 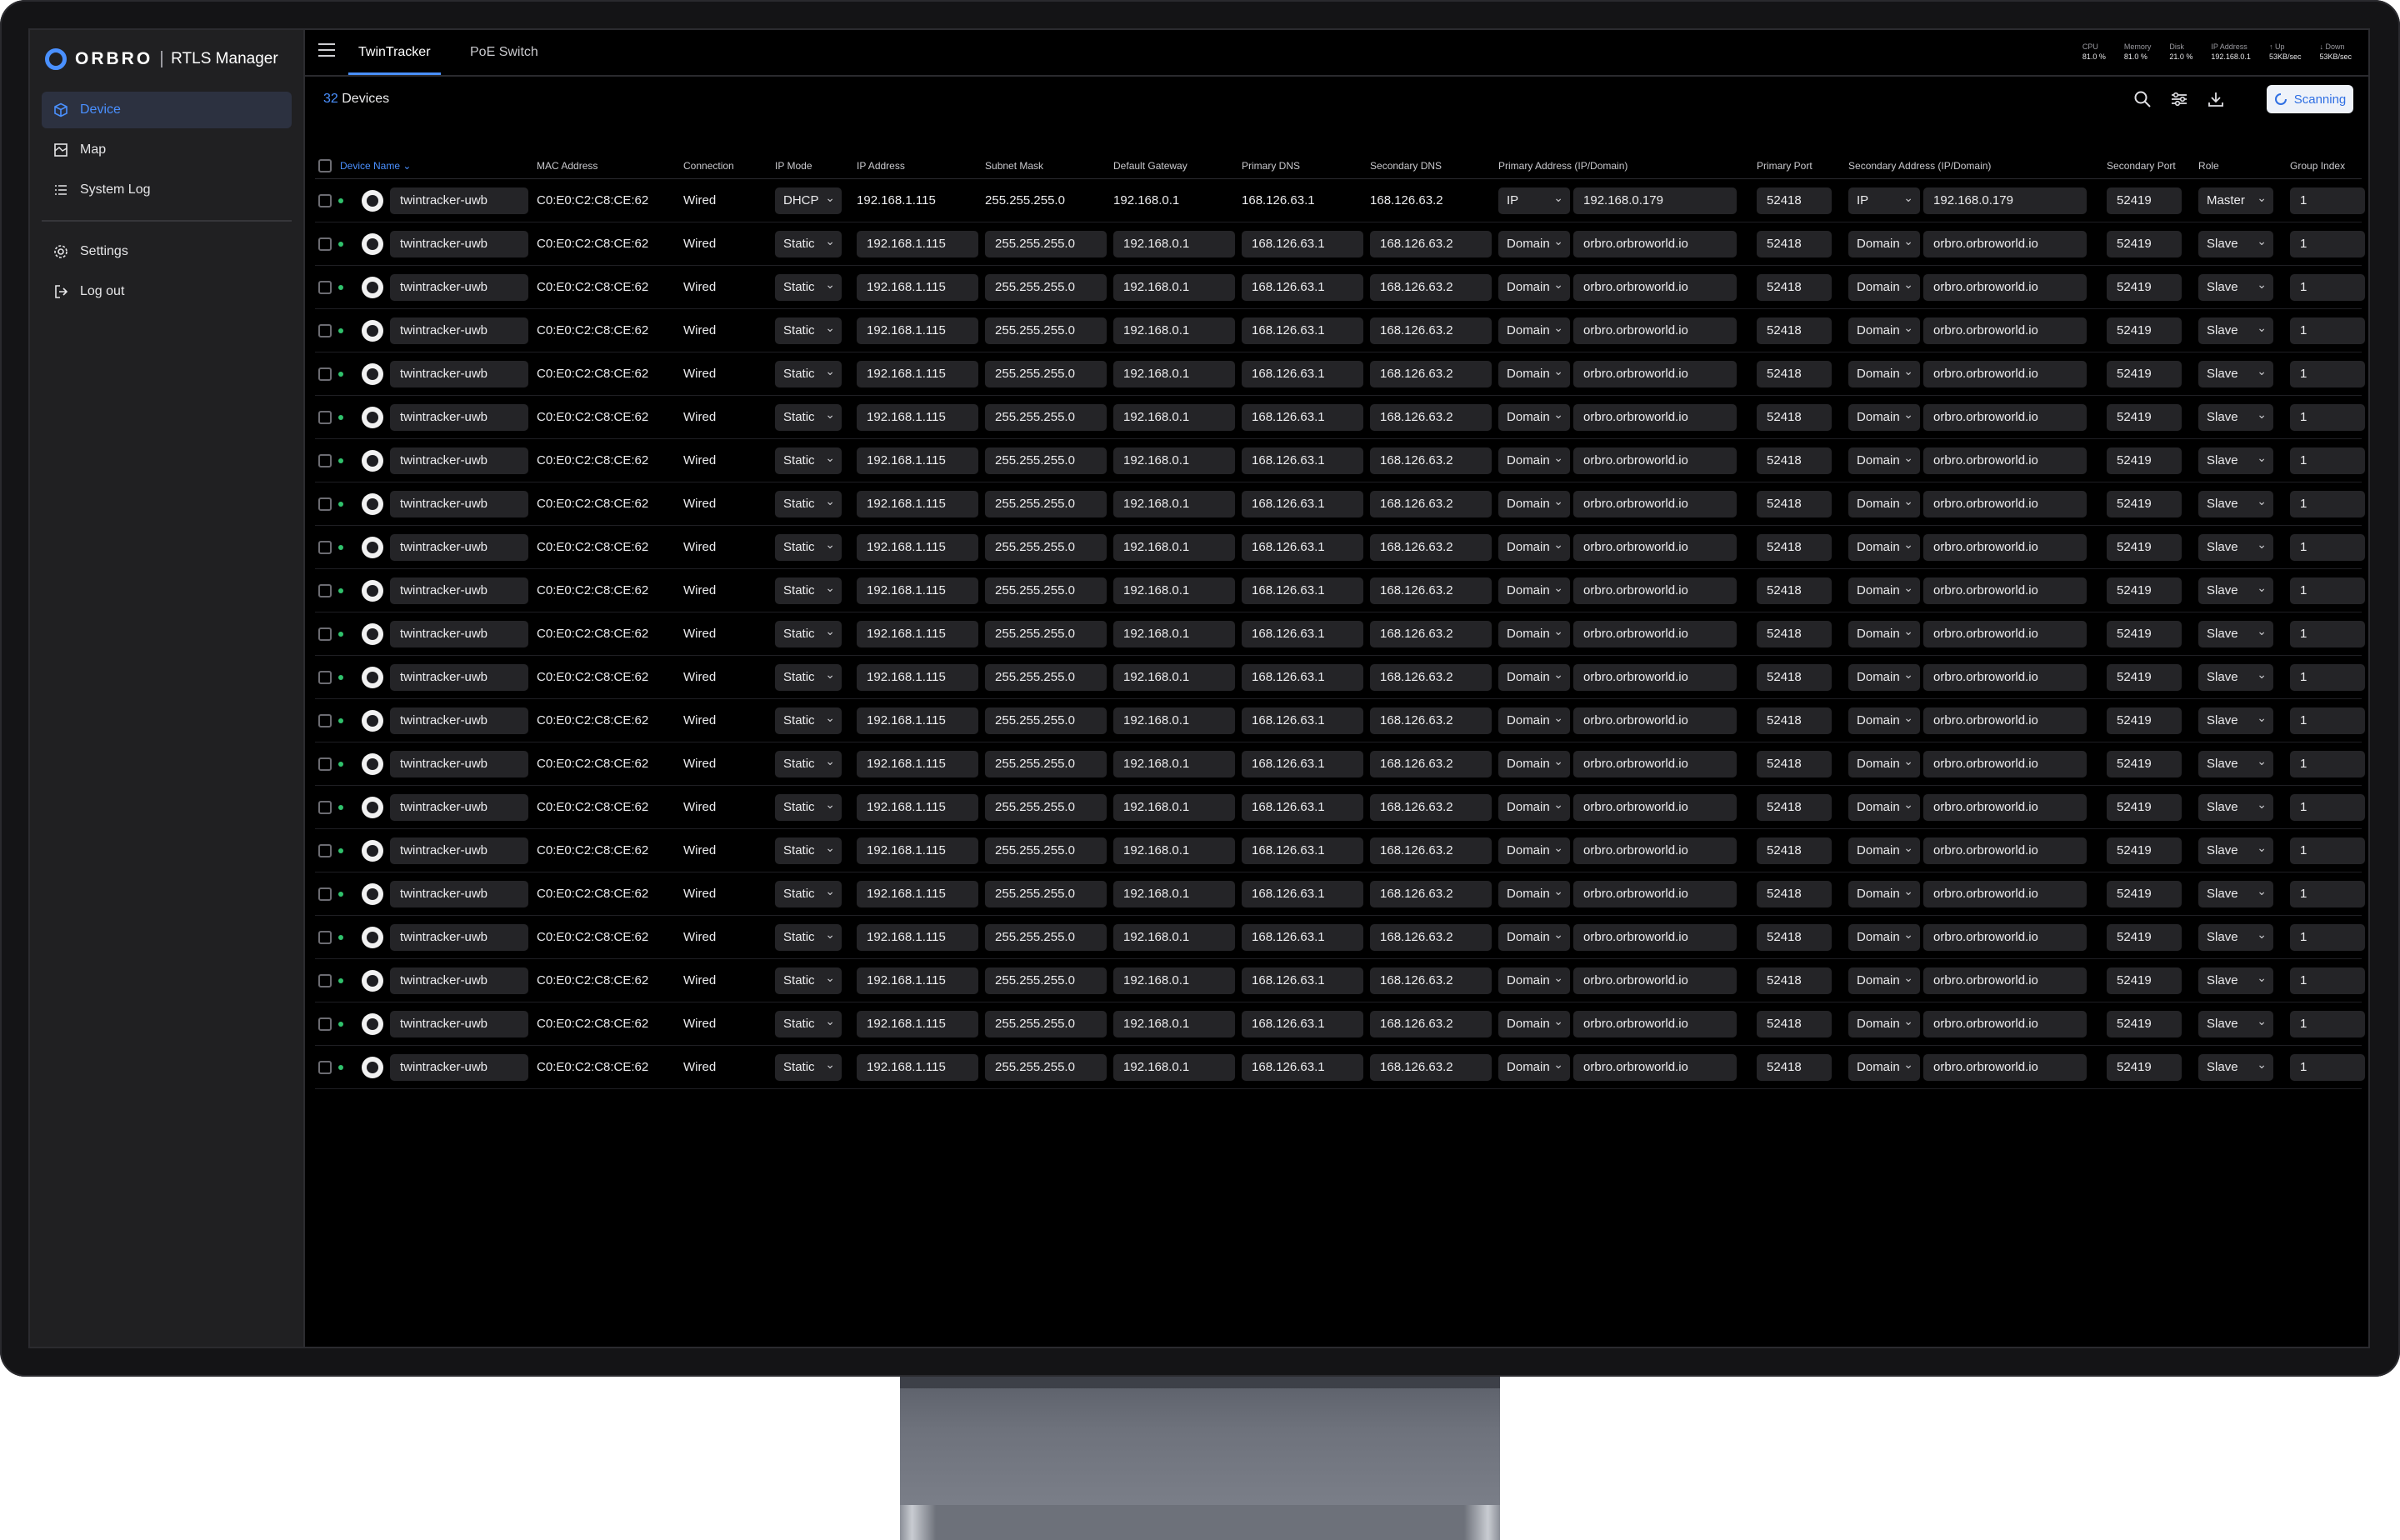 I want to click on column-mac-address: MAC Address, so click(x=604, y=166).